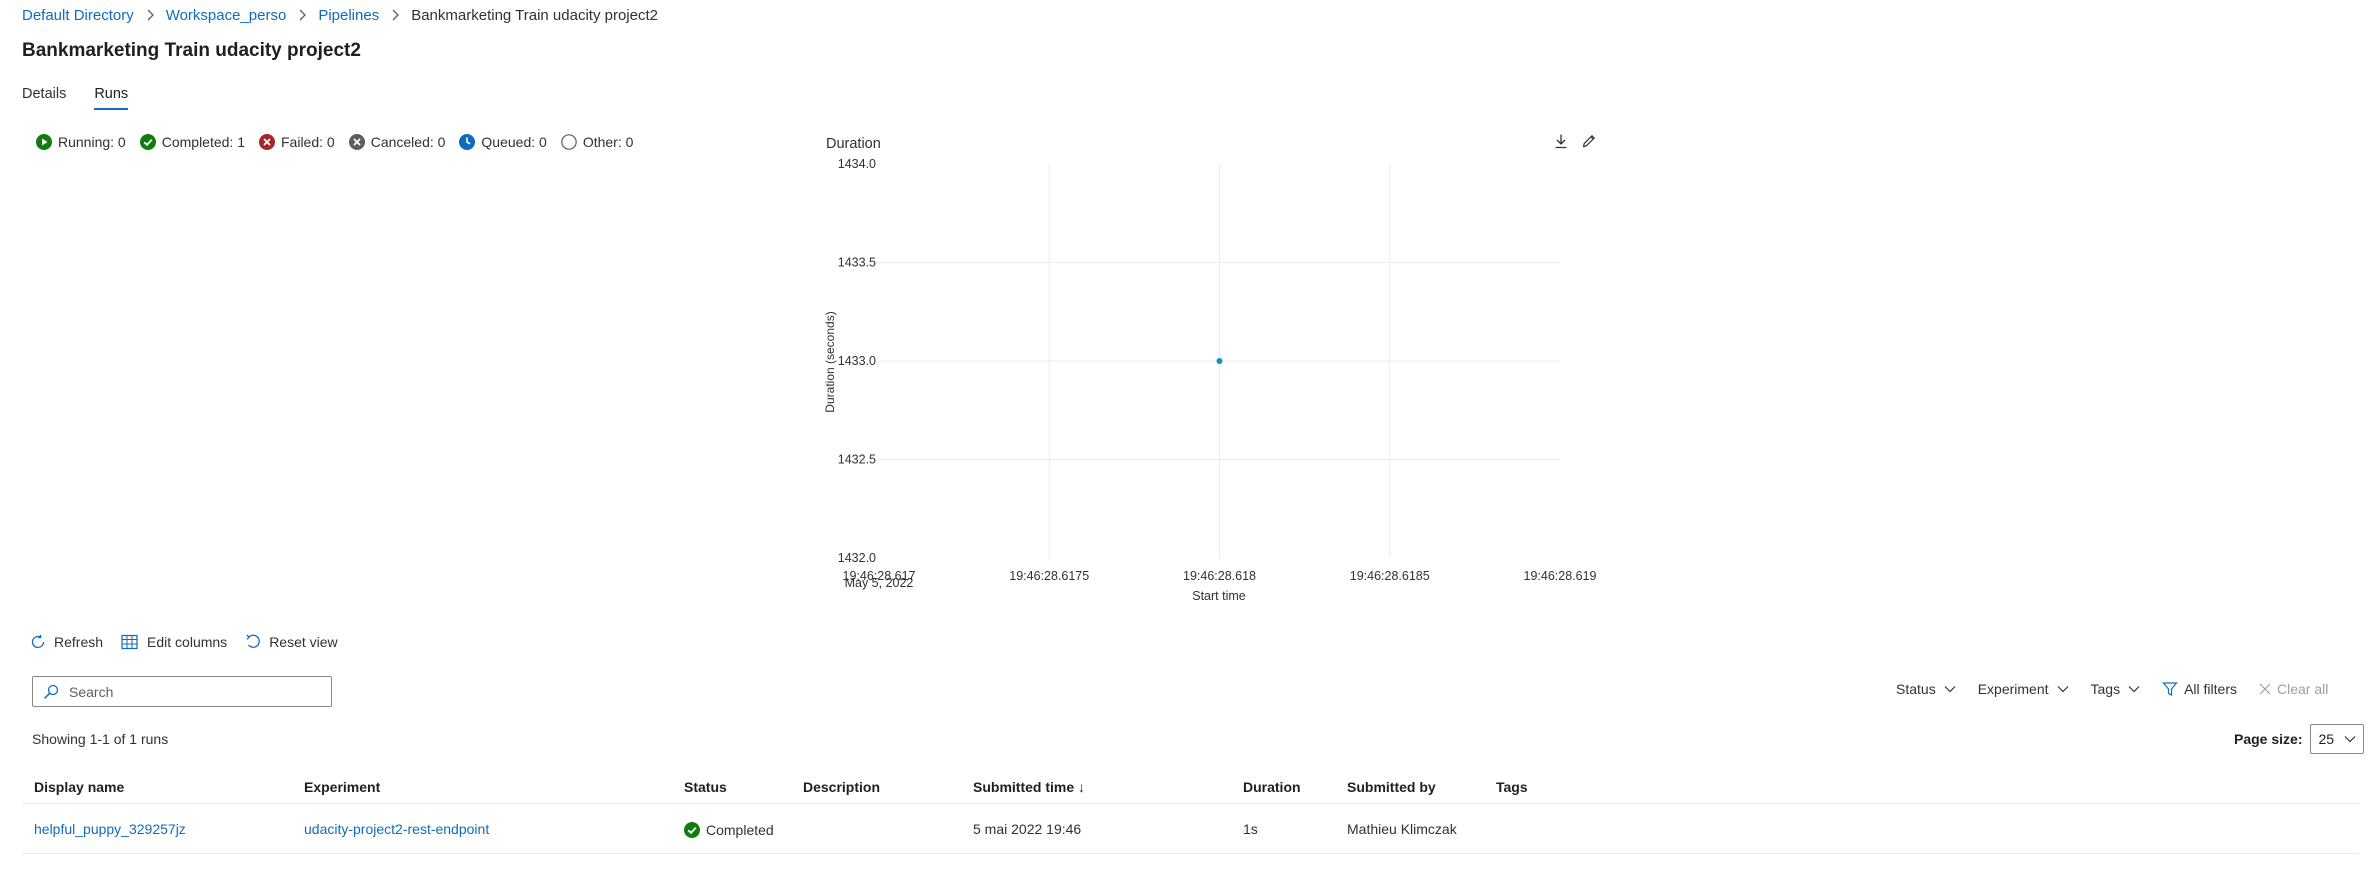  Describe the element at coordinates (396, 829) in the screenshot. I see `run-experiment-link: udacity-project2-rest-endpoint` at that location.